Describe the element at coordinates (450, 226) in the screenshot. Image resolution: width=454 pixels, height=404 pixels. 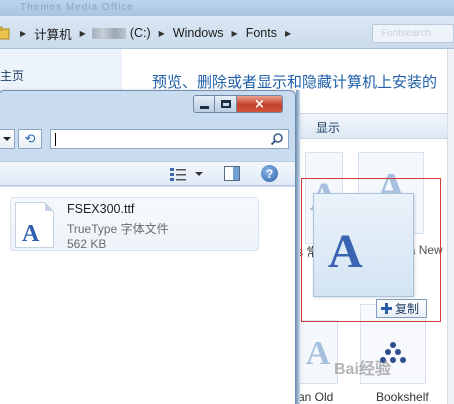
I see `vertical-scrollbar` at that location.